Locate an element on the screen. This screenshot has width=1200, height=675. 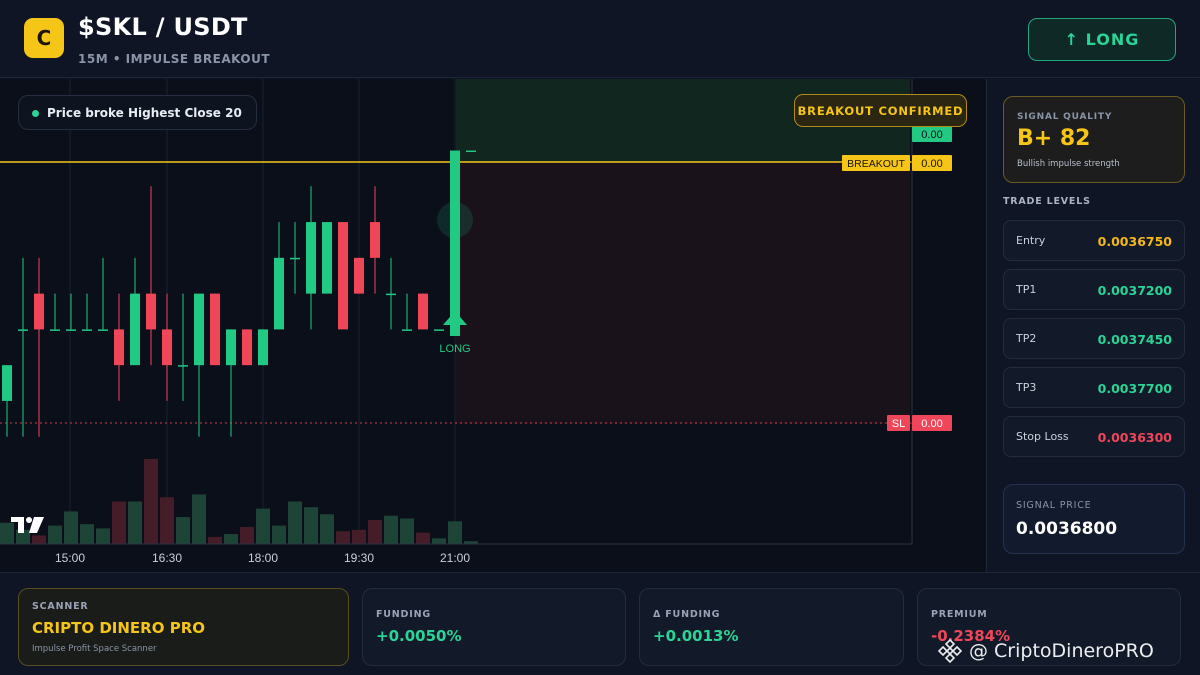
level-entry: Entry 0.0036750 is located at coordinates (1094, 240).